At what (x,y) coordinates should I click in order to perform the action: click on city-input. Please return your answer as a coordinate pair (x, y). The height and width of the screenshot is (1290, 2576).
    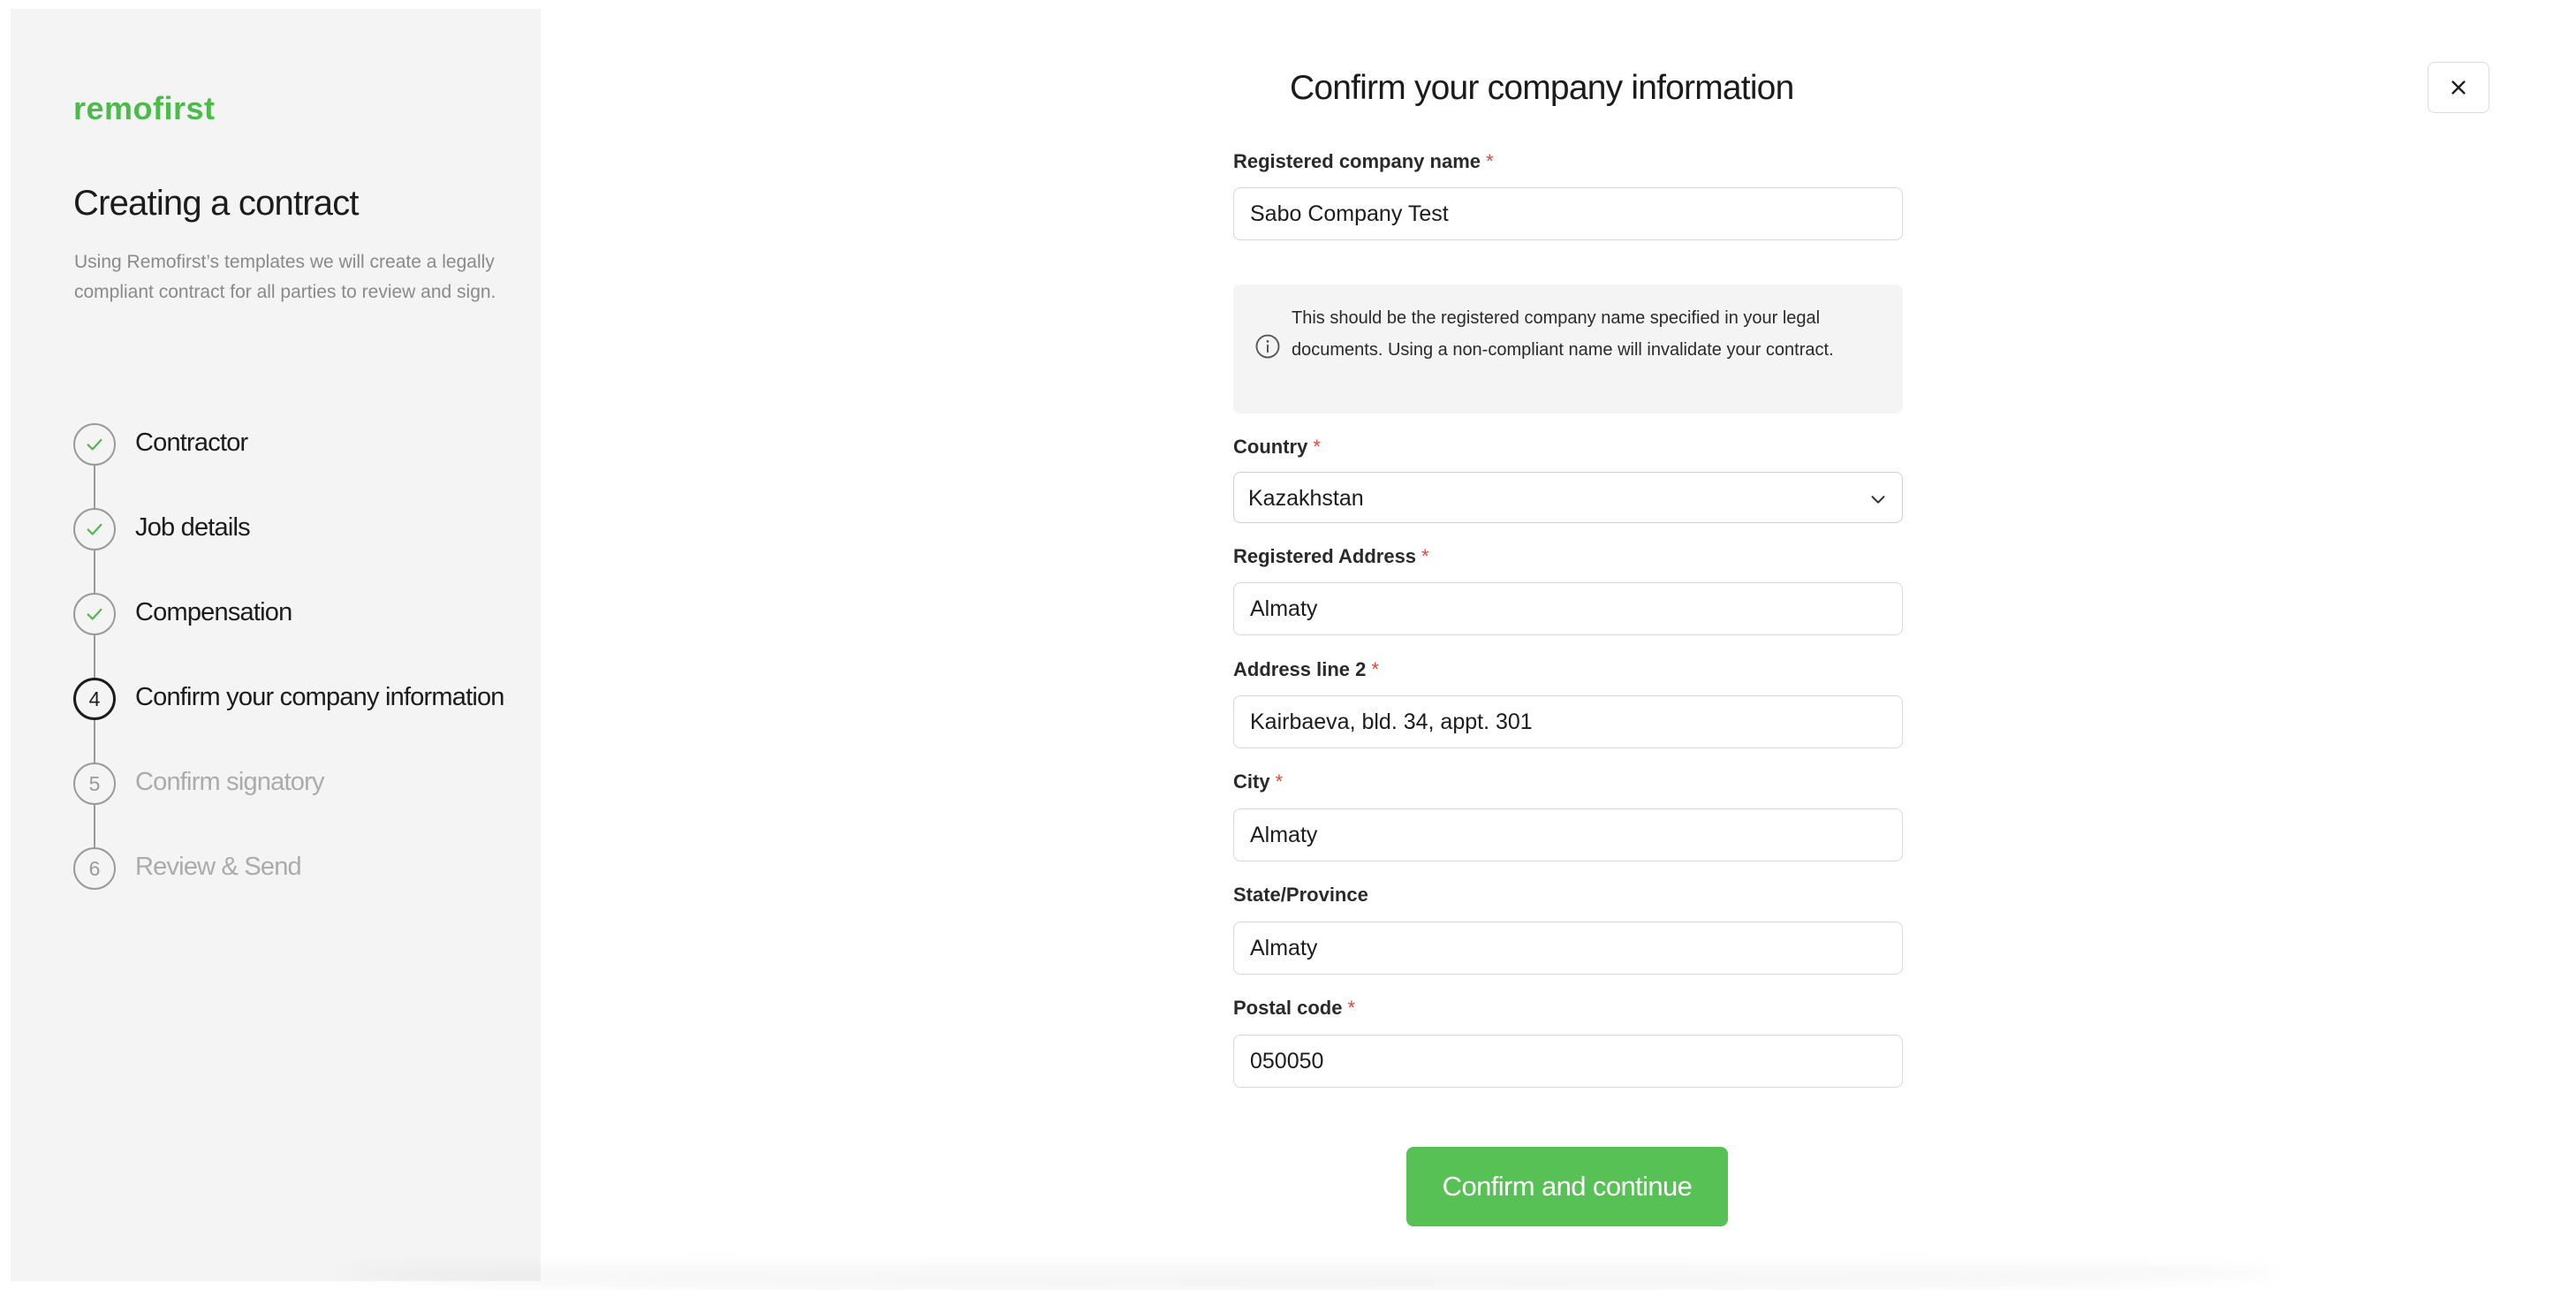
    Looking at the image, I should click on (1568, 834).